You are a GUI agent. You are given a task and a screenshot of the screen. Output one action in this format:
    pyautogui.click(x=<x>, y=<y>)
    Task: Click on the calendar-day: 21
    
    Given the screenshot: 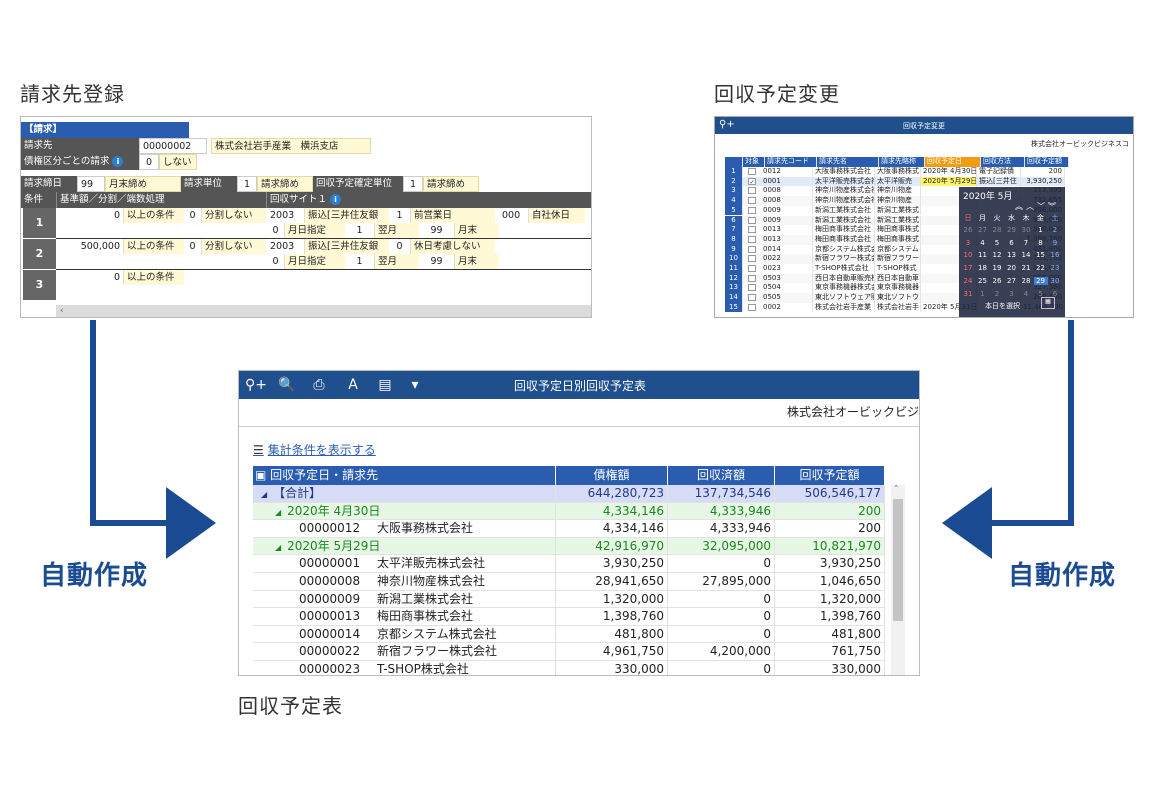 What is the action you would take?
    pyautogui.click(x=1026, y=268)
    